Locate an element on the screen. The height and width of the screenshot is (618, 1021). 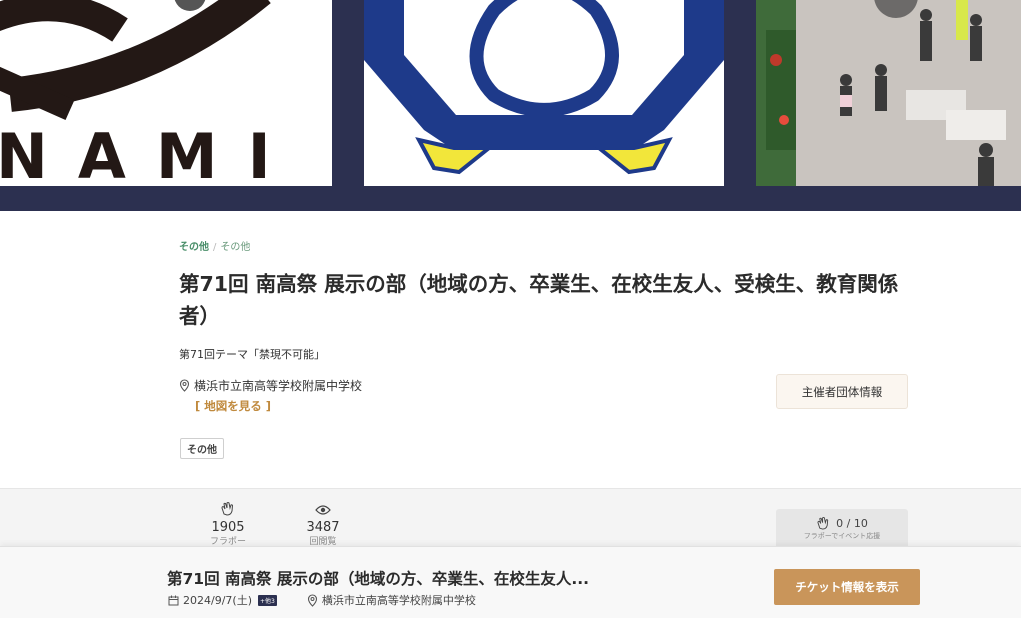
fan-count-stat: 1905 フラポー is located at coordinates (228, 524).